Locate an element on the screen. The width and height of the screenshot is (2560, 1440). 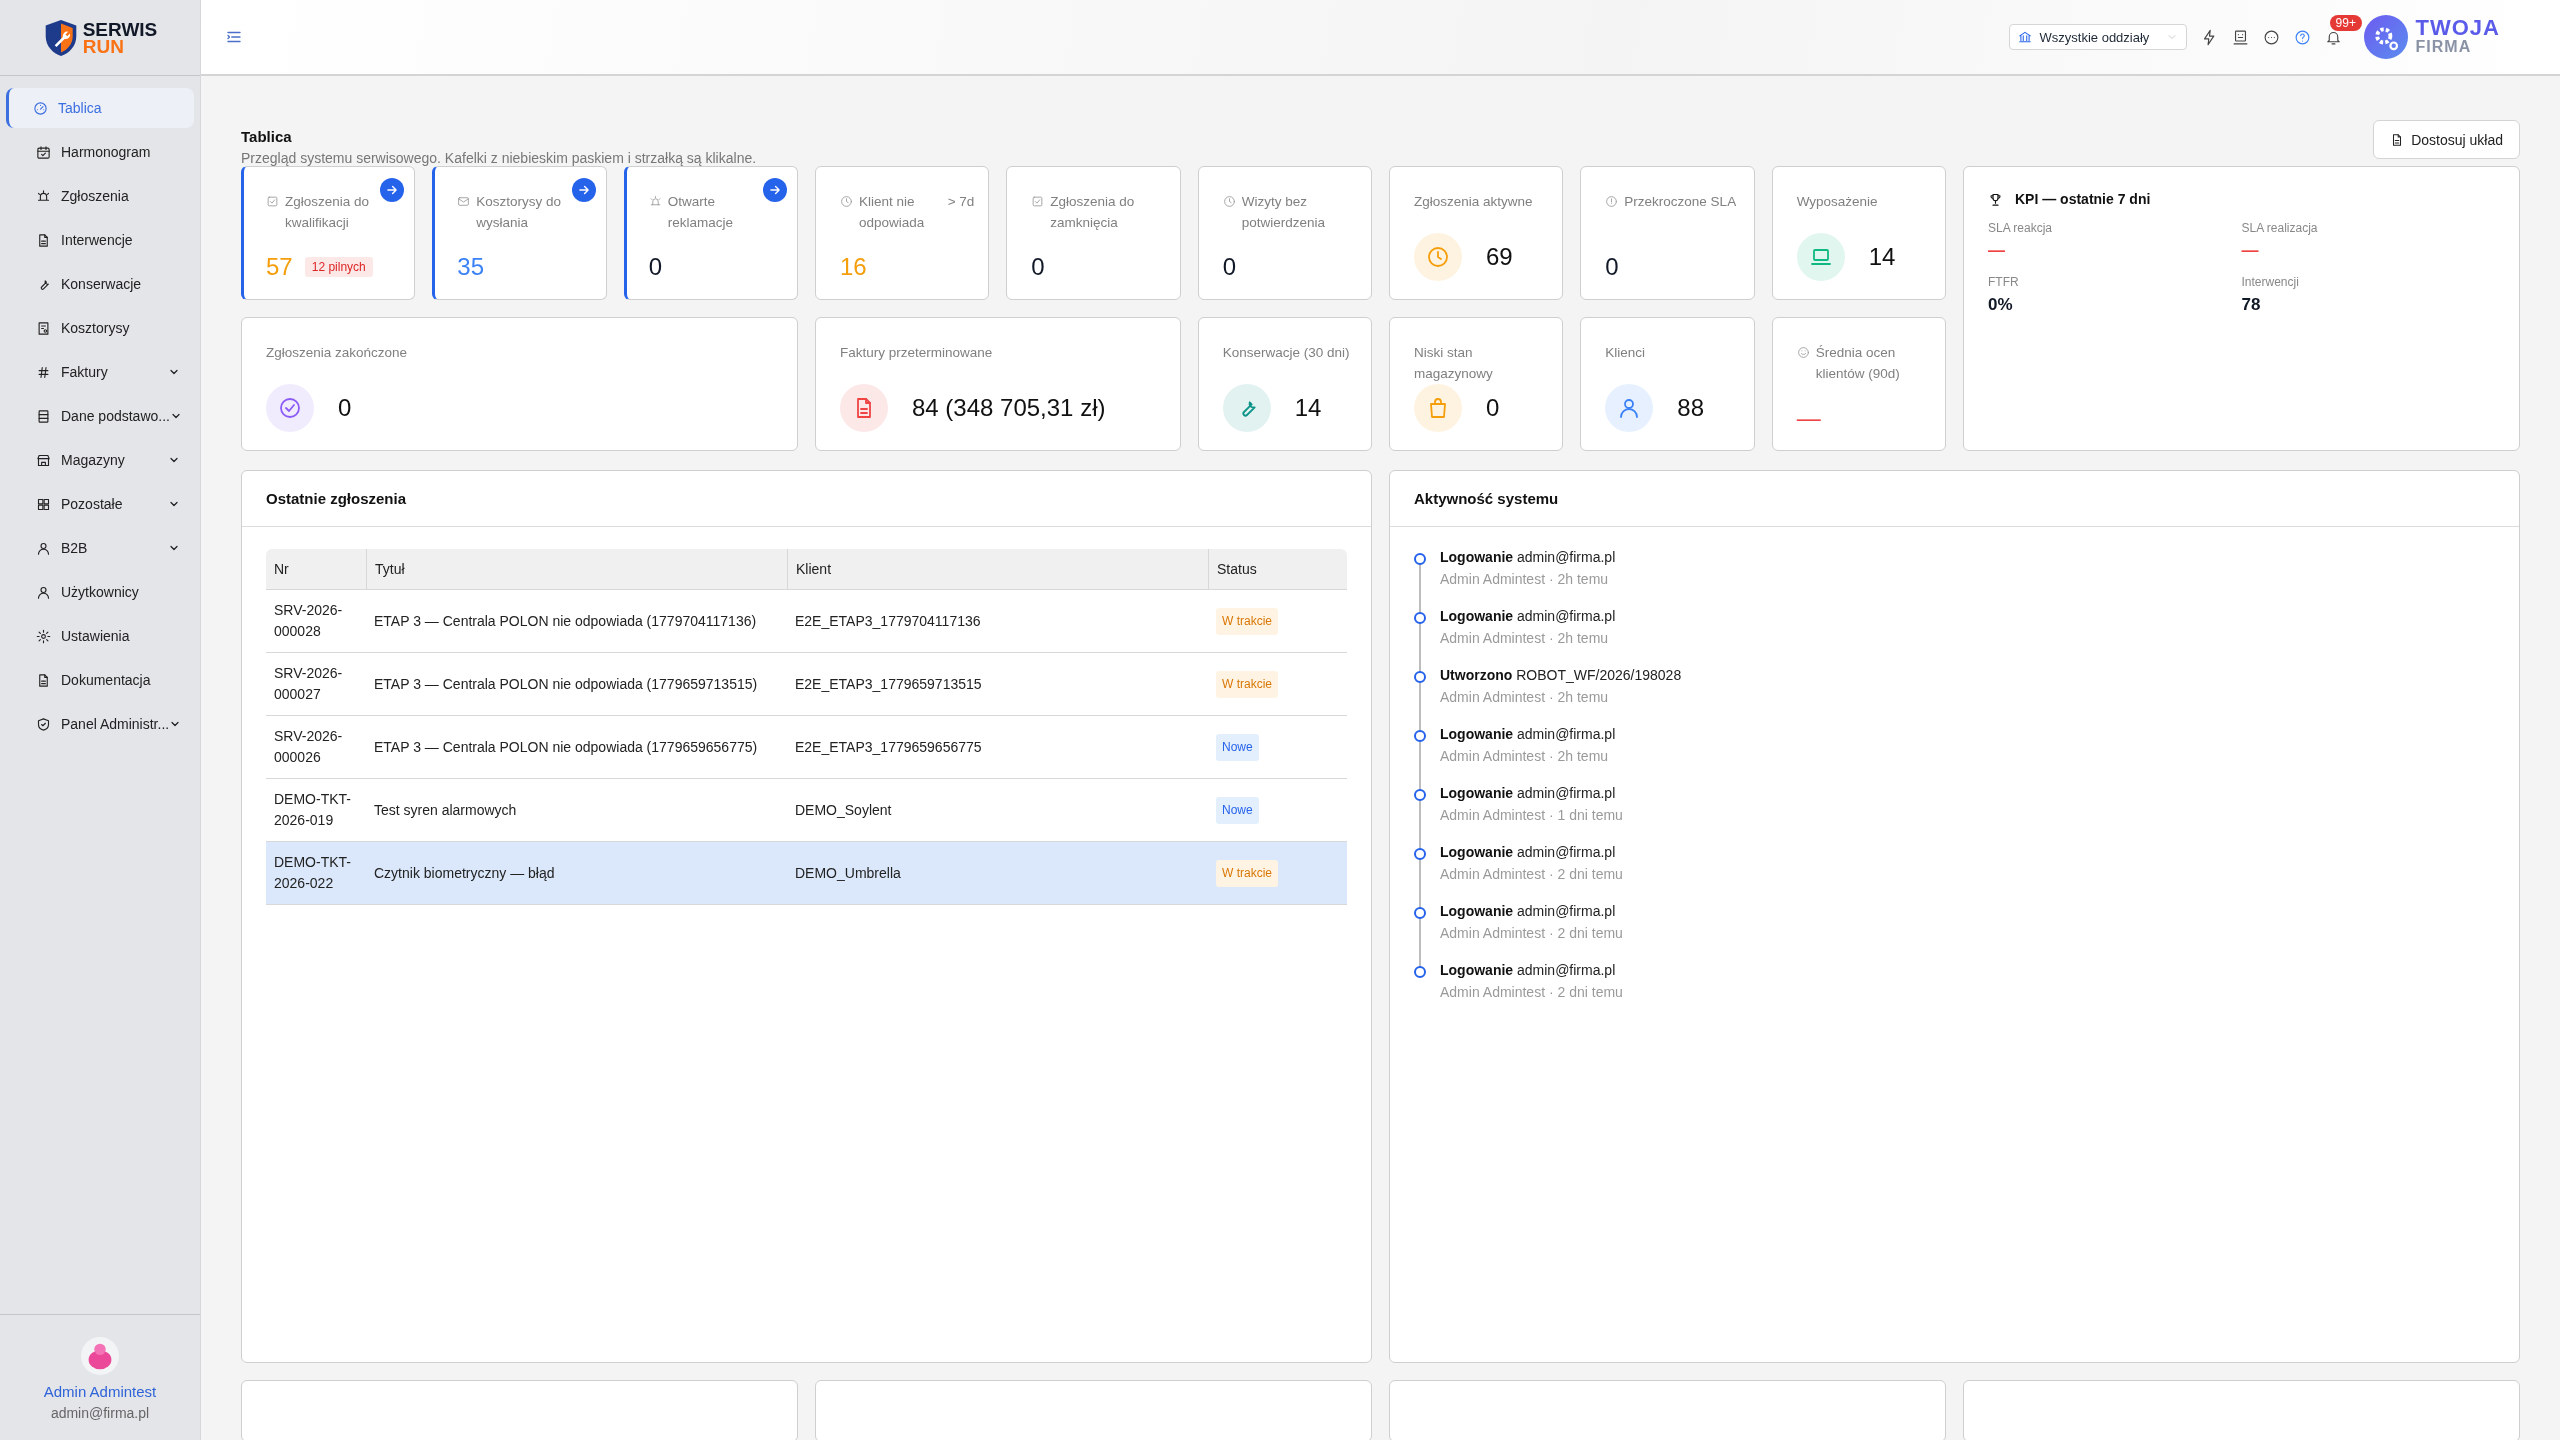
stat-label: Wizyty bez potwierdzenia is located at coordinates (1283, 212).